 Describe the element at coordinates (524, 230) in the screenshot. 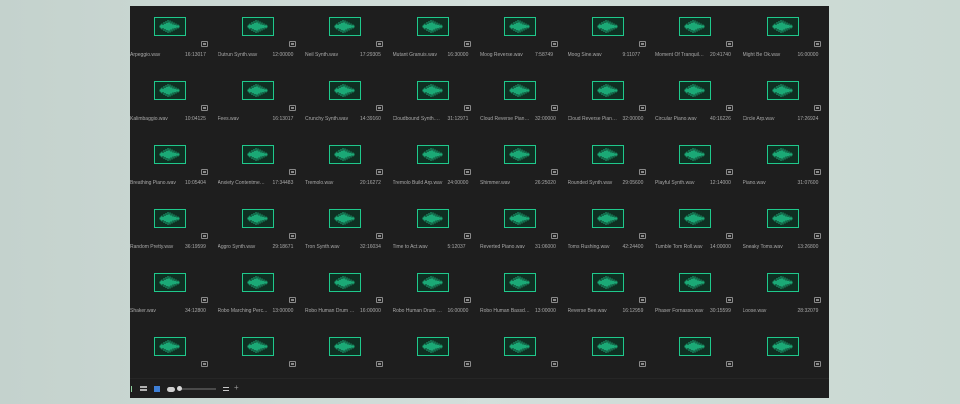

I see `media-clip: Reverted Piano.wav 31:06000` at that location.